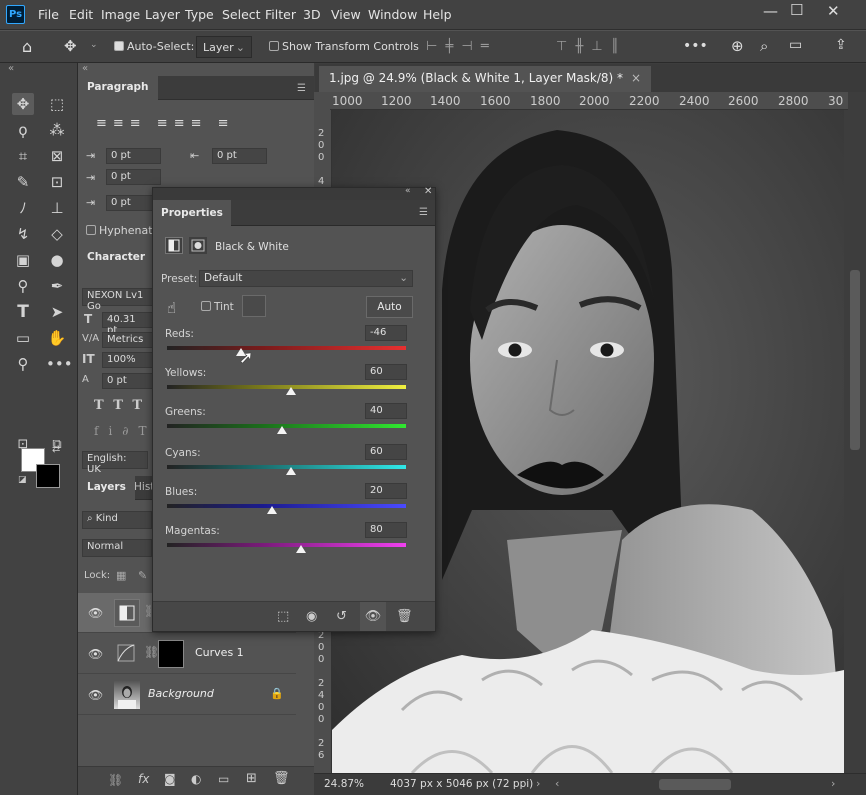 This screenshot has width=866, height=795. I want to click on layer-mask-thumbnail, so click(171, 654).